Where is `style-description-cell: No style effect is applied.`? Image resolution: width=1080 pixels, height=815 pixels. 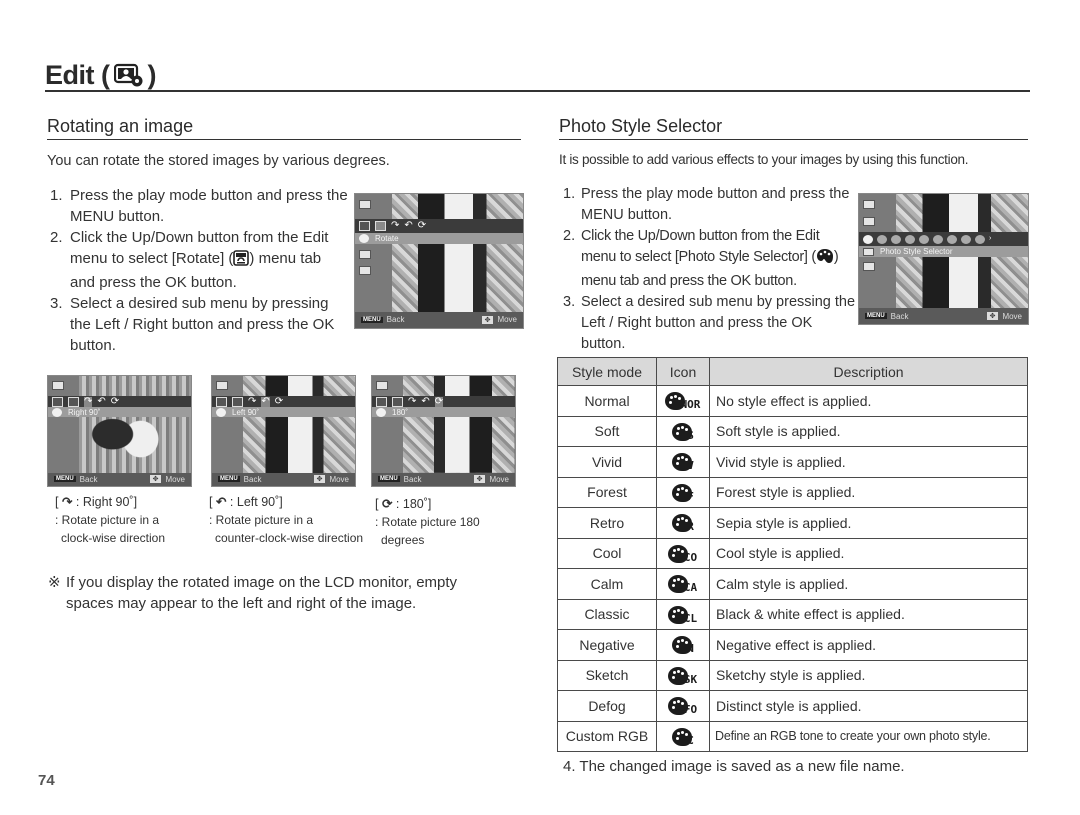 style-description-cell: No style effect is applied. is located at coordinates (868, 401).